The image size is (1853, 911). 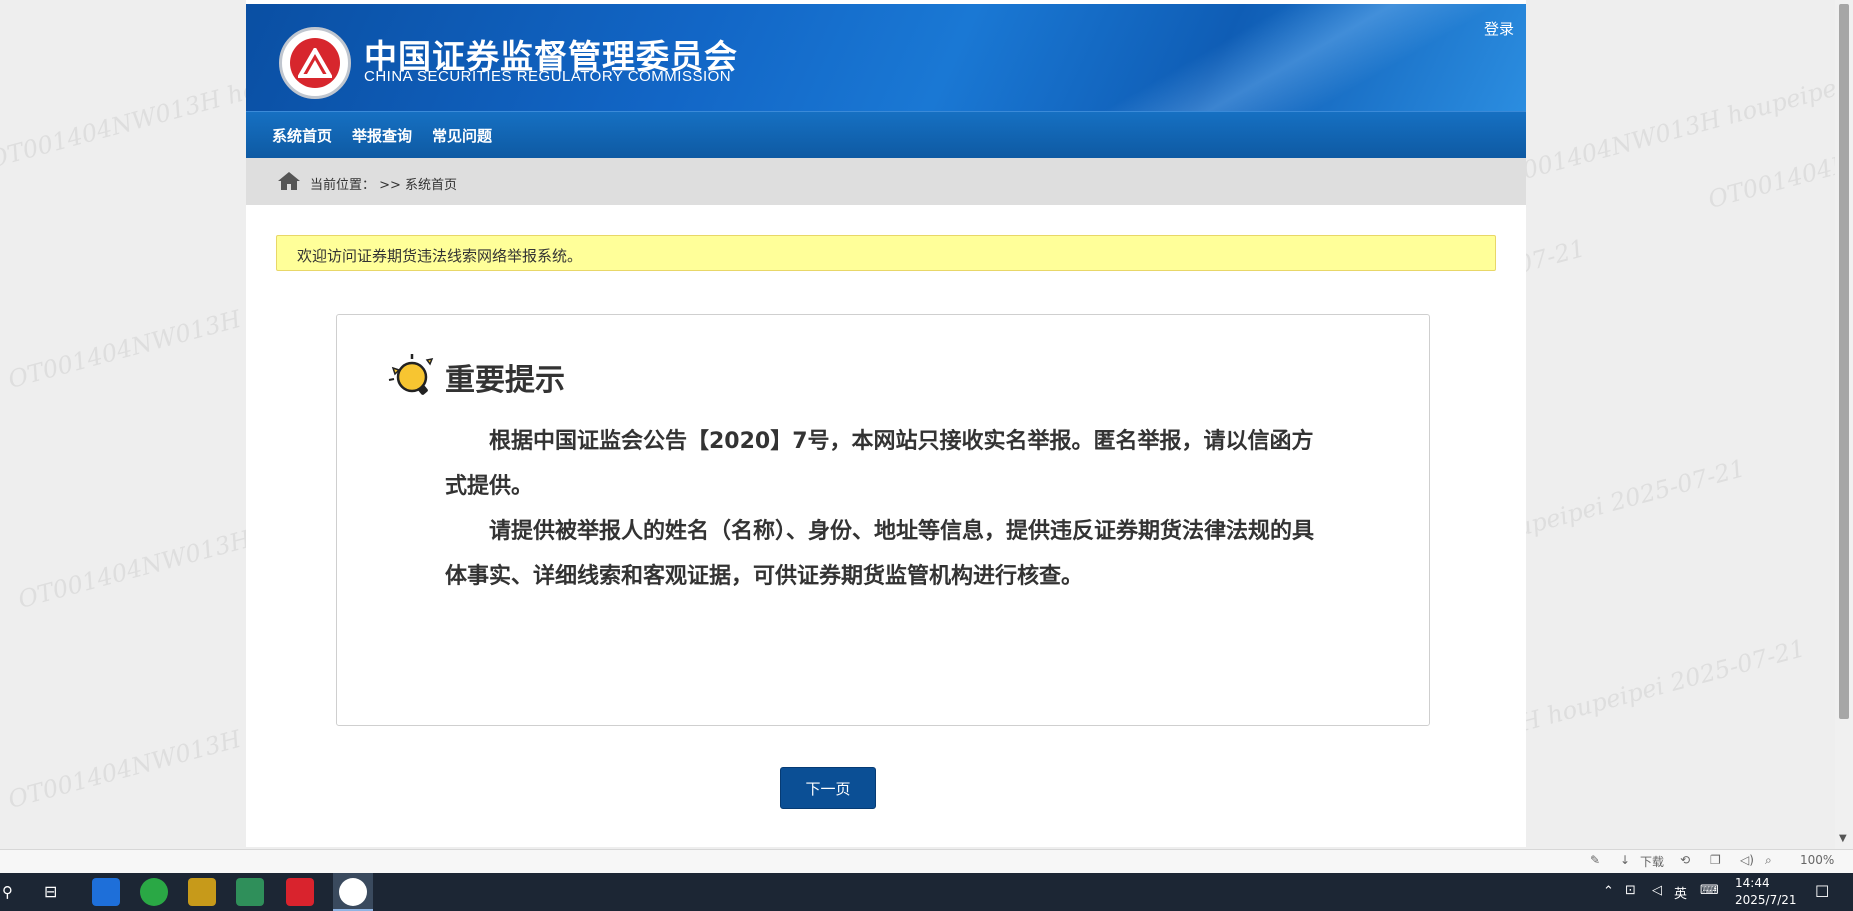 I want to click on home-icon, so click(x=289, y=181).